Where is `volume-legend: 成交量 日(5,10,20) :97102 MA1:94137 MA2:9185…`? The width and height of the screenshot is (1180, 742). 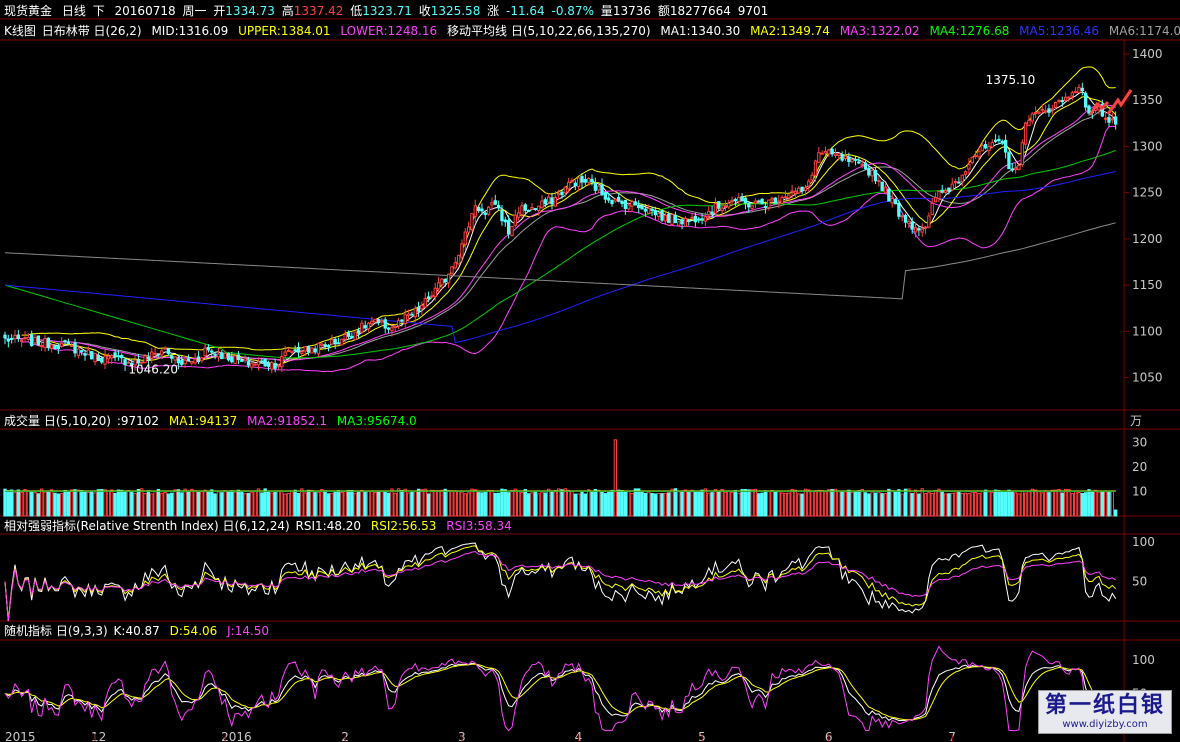 volume-legend: 成交量 日(5,10,20) :97102 MA1:94137 MA2:9185… is located at coordinates (213, 421).